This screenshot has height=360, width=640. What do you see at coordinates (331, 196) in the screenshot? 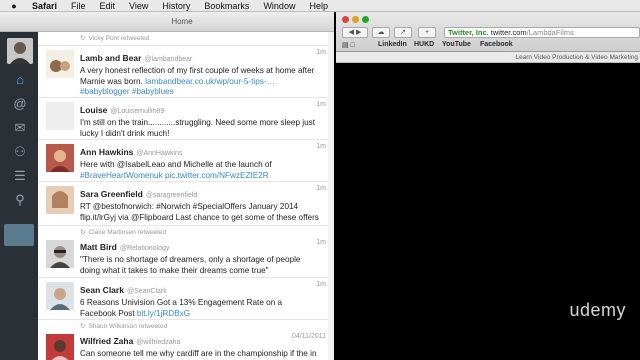
I see `feed-scrollbar` at bounding box center [331, 196].